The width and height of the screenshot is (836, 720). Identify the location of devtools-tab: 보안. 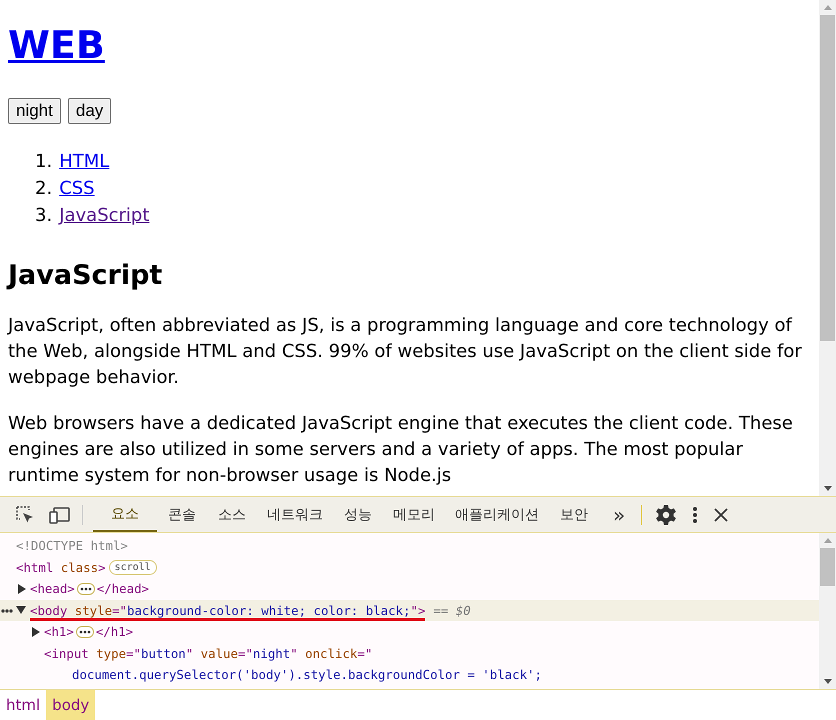
(574, 514).